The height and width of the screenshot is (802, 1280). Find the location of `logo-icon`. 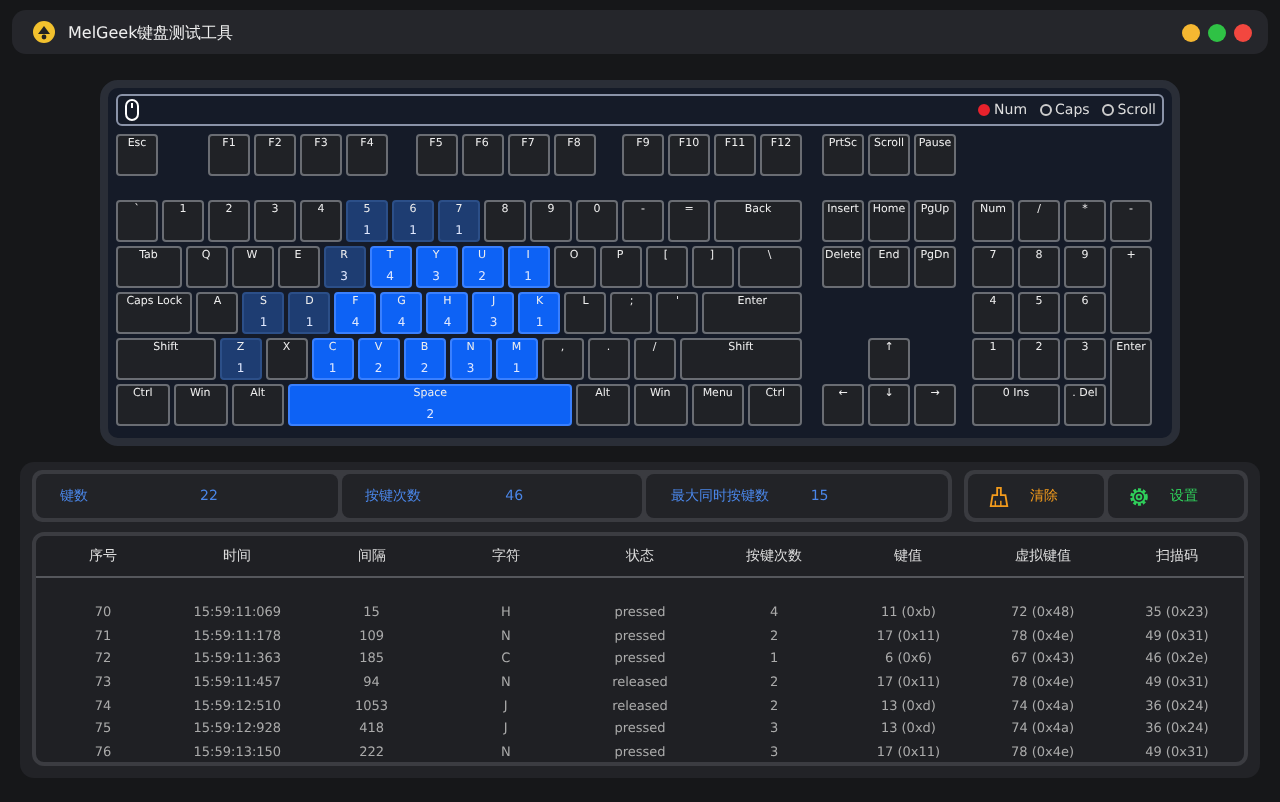

logo-icon is located at coordinates (44, 32).